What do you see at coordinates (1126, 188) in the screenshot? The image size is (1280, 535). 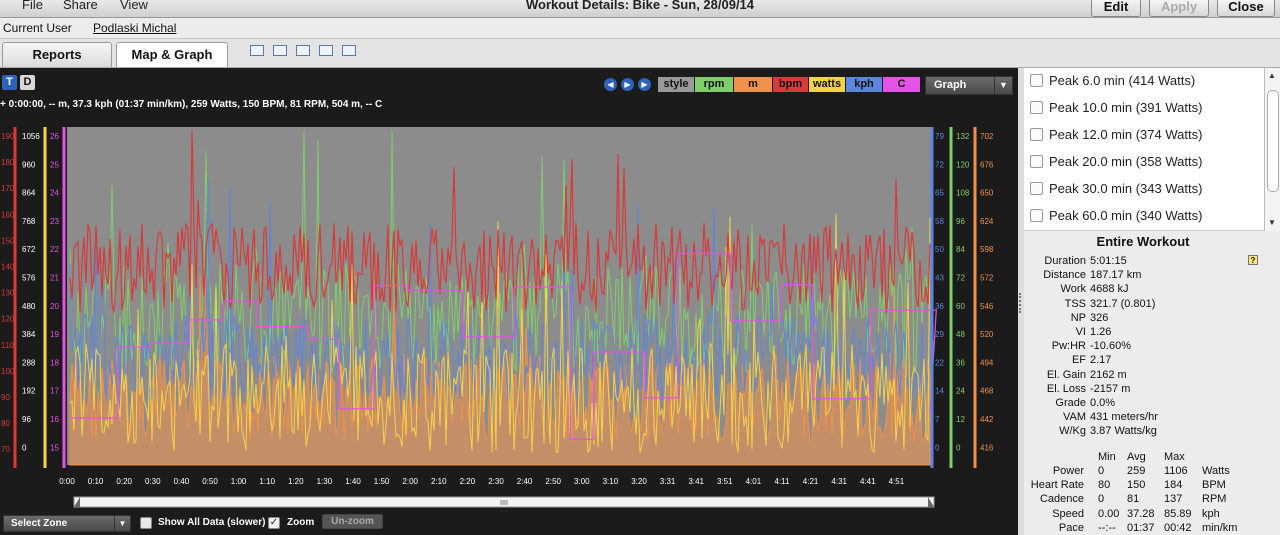 I see `peak-label: Peak 30.0 min (343 Watts)` at bounding box center [1126, 188].